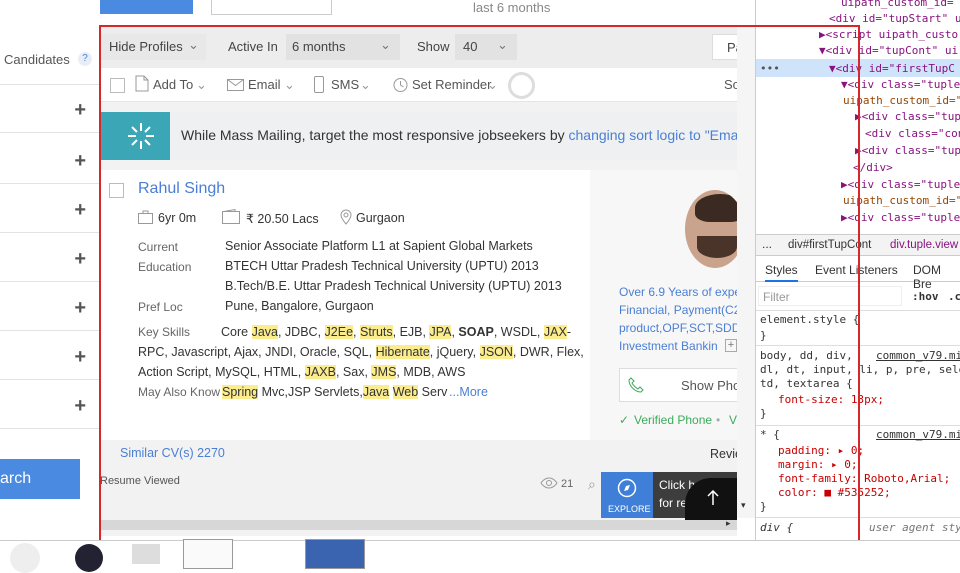 This screenshot has height=573, width=960. What do you see at coordinates (282, 219) in the screenshot?
I see `salary-value: ₹ 20.50 Lacs` at bounding box center [282, 219].